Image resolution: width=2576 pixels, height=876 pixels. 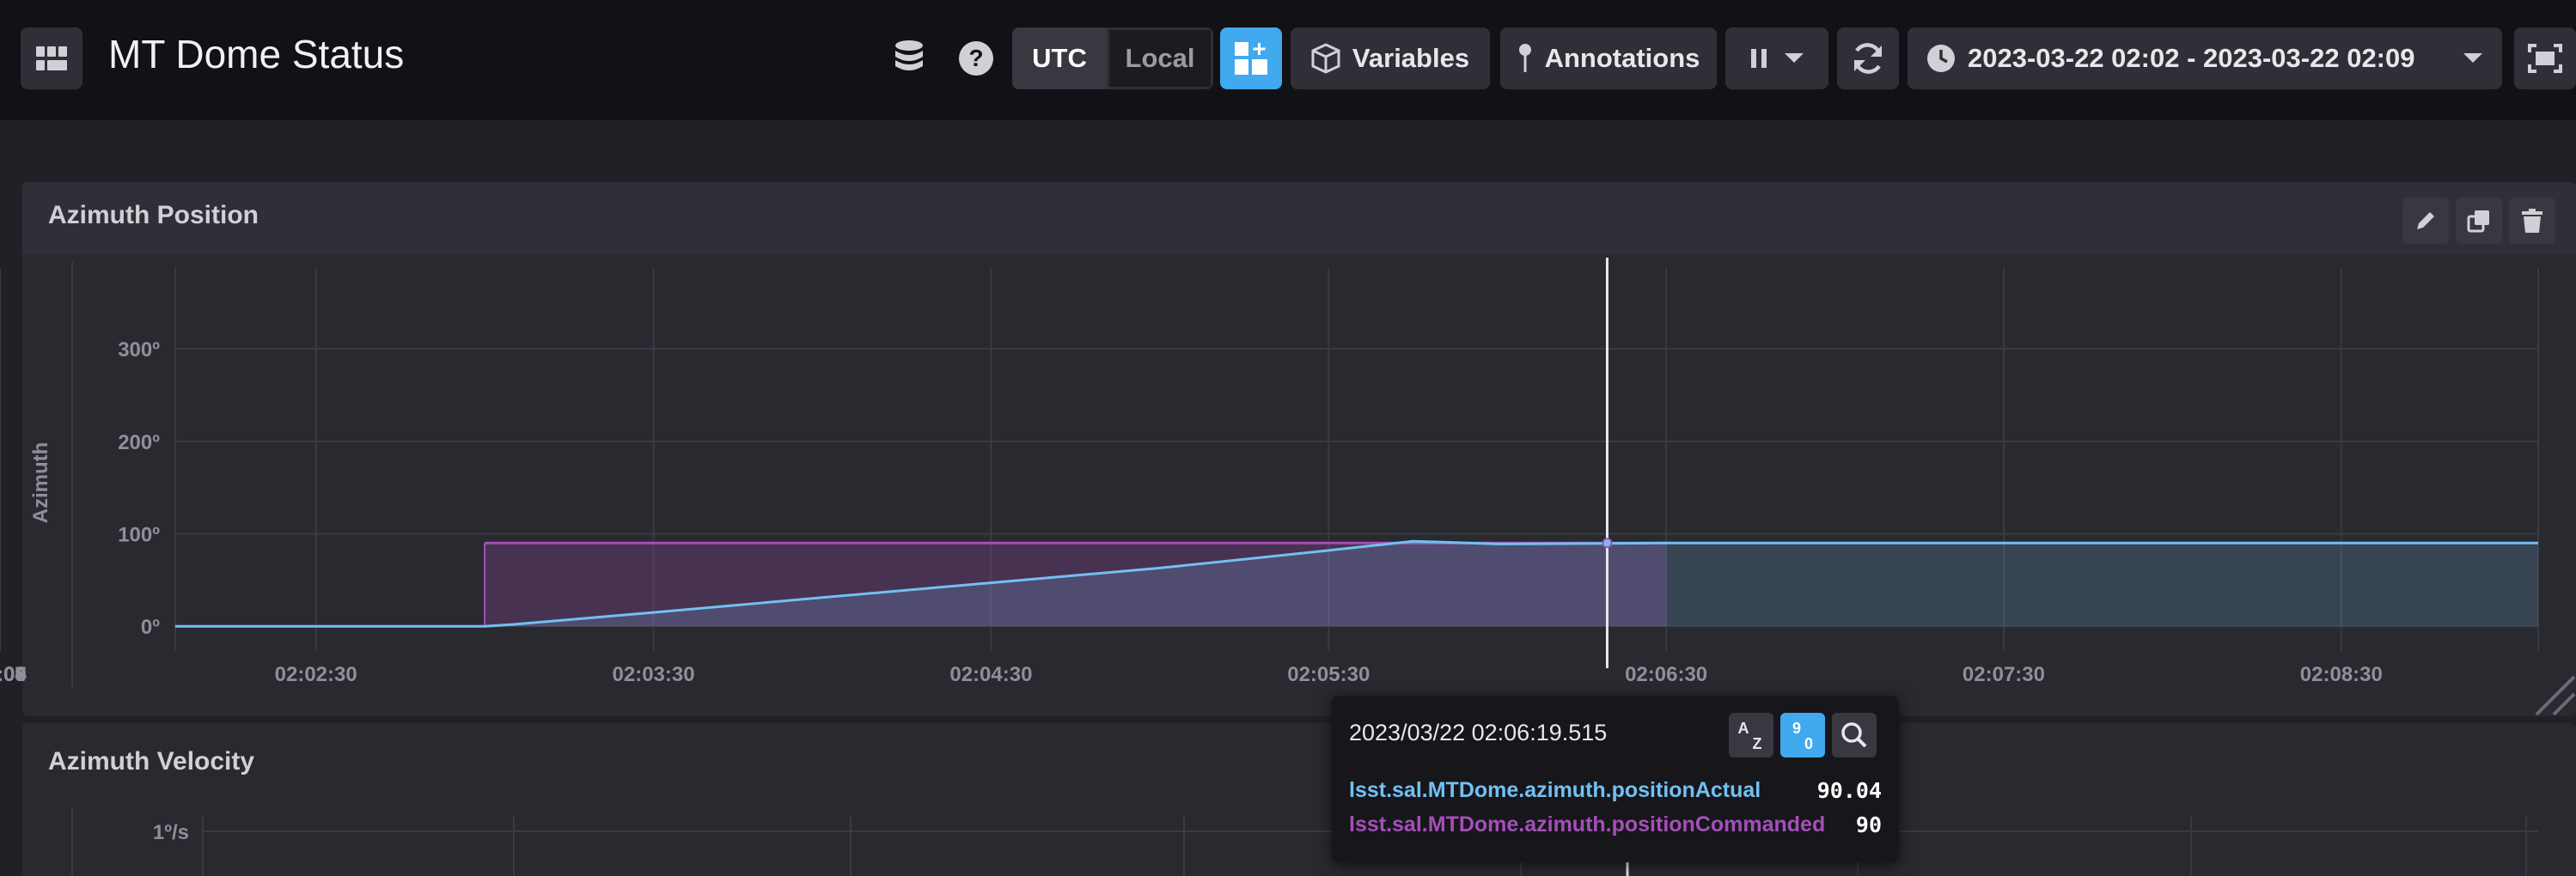 I want to click on tooltip-row-commanded-value: 90, so click(x=1868, y=824).